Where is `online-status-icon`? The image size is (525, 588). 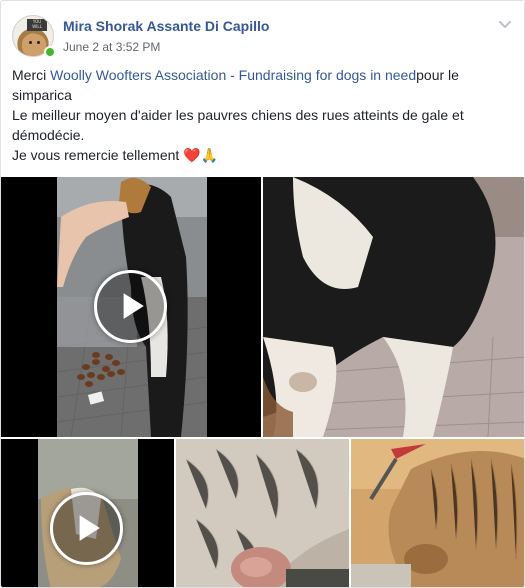
online-status-icon is located at coordinates (50, 52).